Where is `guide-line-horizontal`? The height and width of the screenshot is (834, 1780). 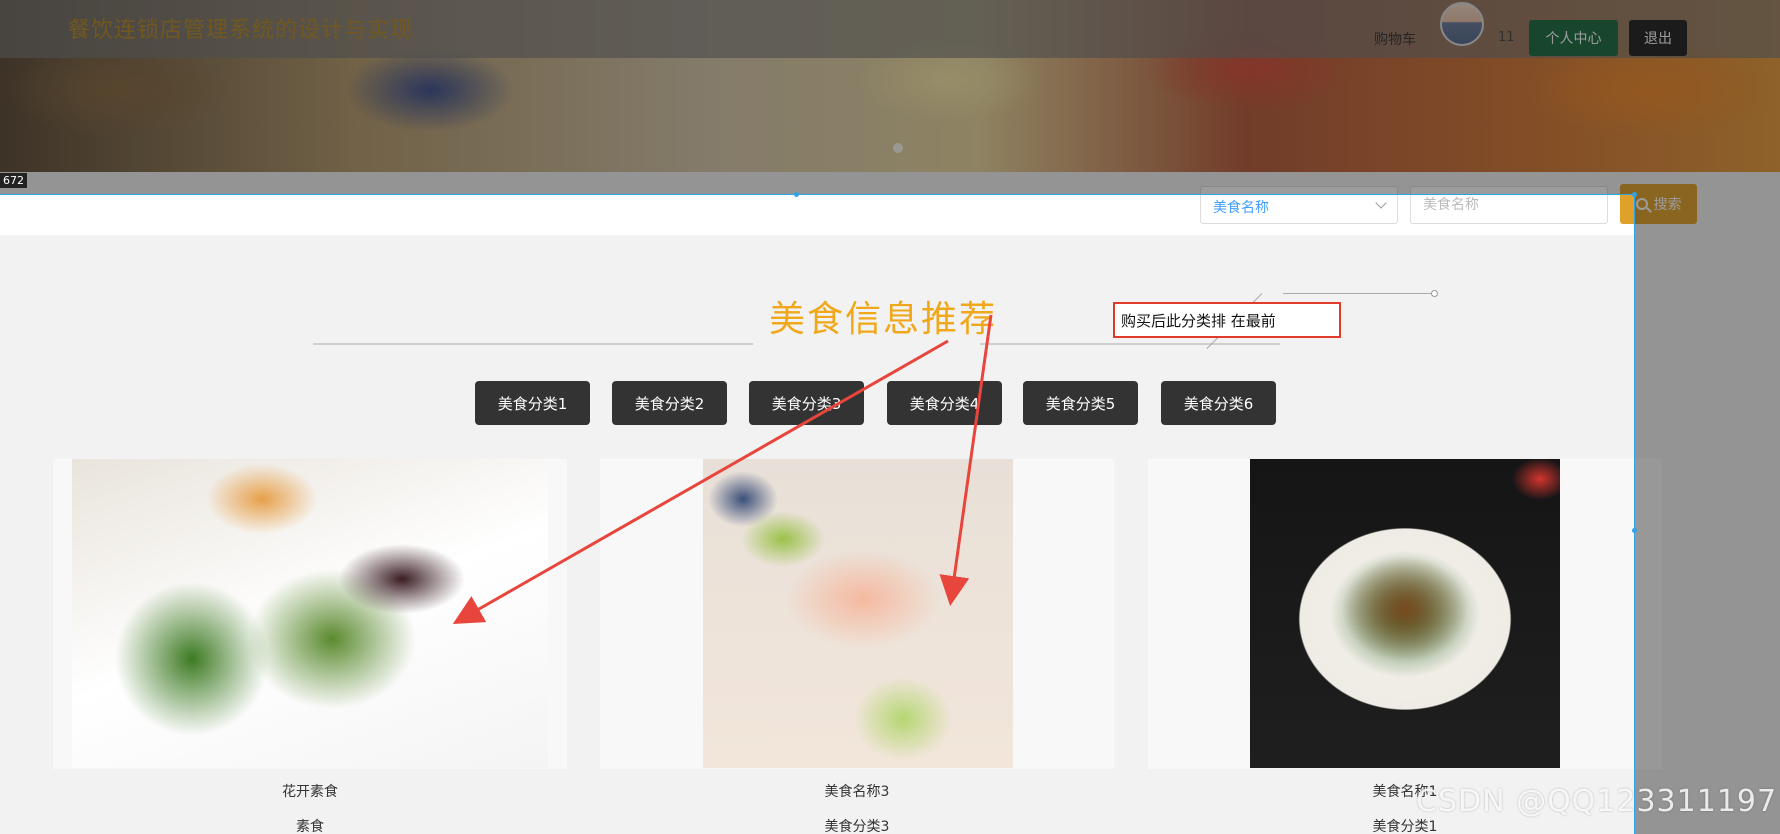 guide-line-horizontal is located at coordinates (817, 194).